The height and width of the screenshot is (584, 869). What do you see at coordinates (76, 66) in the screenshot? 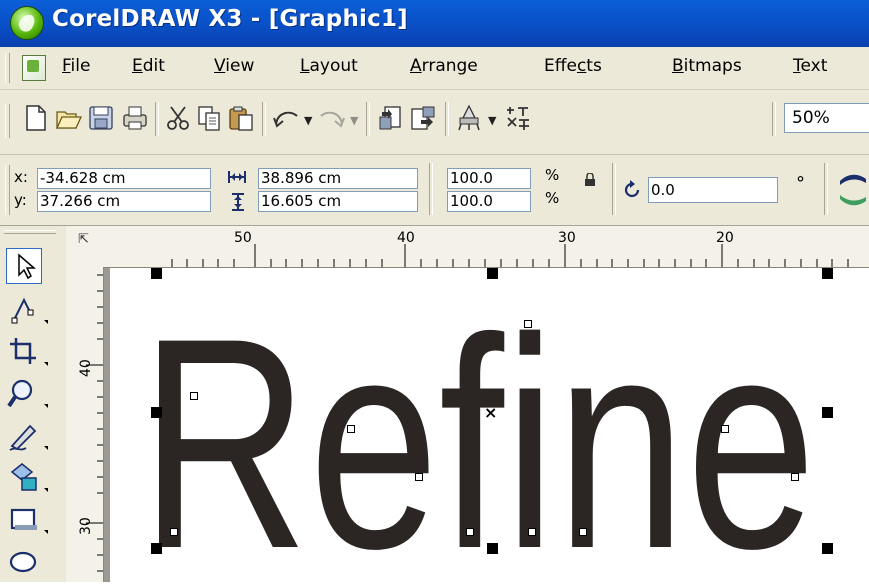
I see `menu-file: File` at bounding box center [76, 66].